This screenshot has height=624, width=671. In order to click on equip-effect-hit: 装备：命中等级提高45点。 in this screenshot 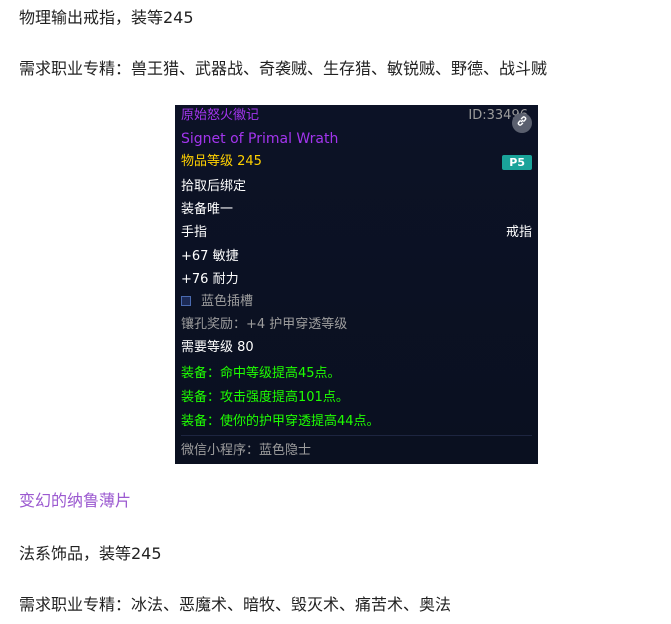, I will do `click(261, 373)`.